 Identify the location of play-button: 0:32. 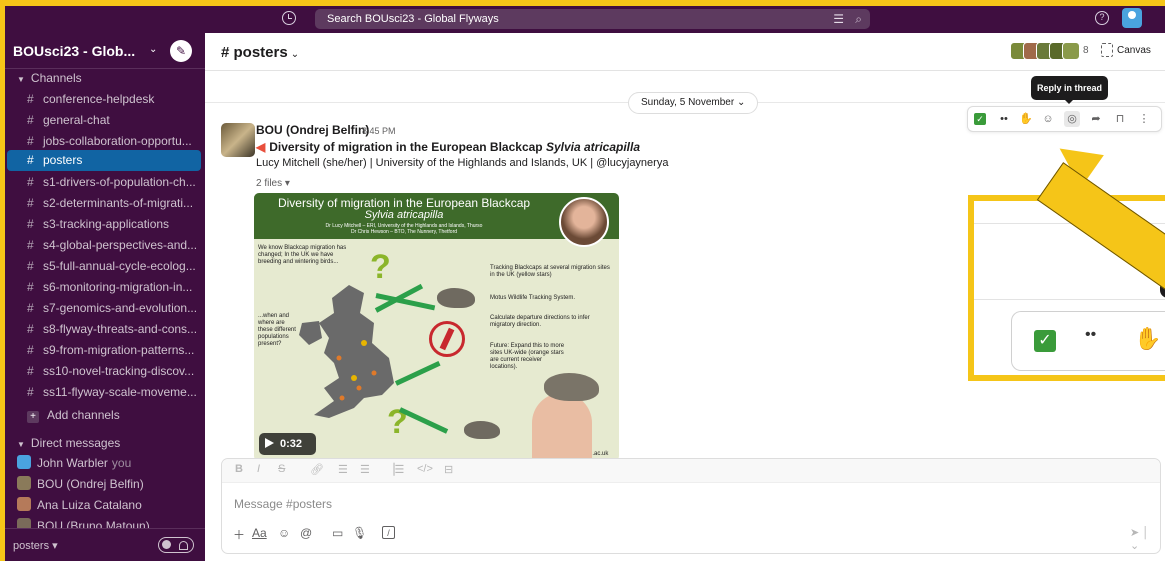
(287, 444).